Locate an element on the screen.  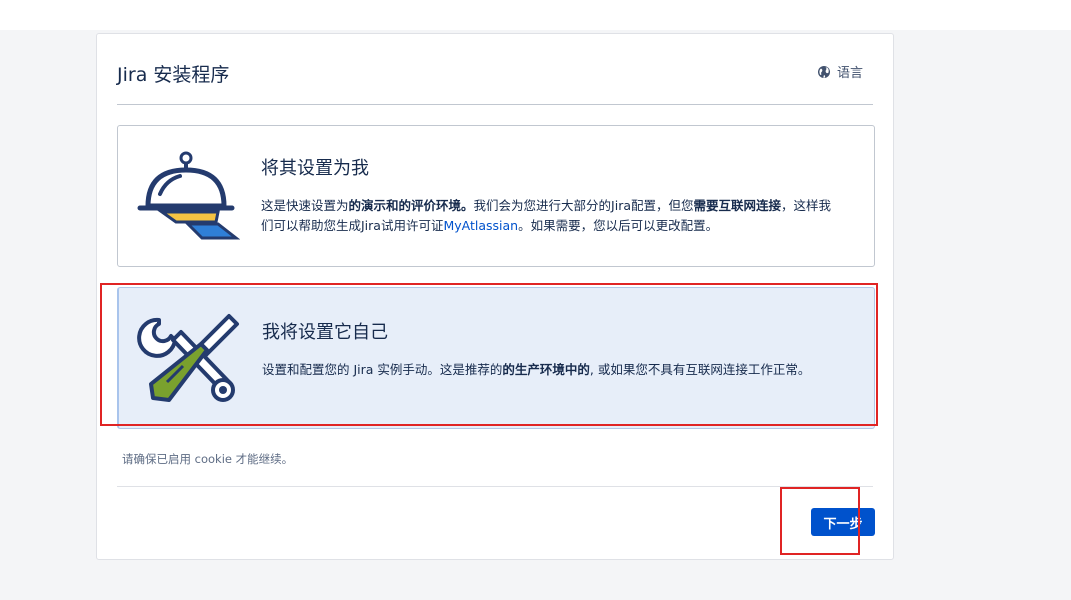
desc-text: 。如果需要，您以后可以更改配置。 is located at coordinates (618, 225).